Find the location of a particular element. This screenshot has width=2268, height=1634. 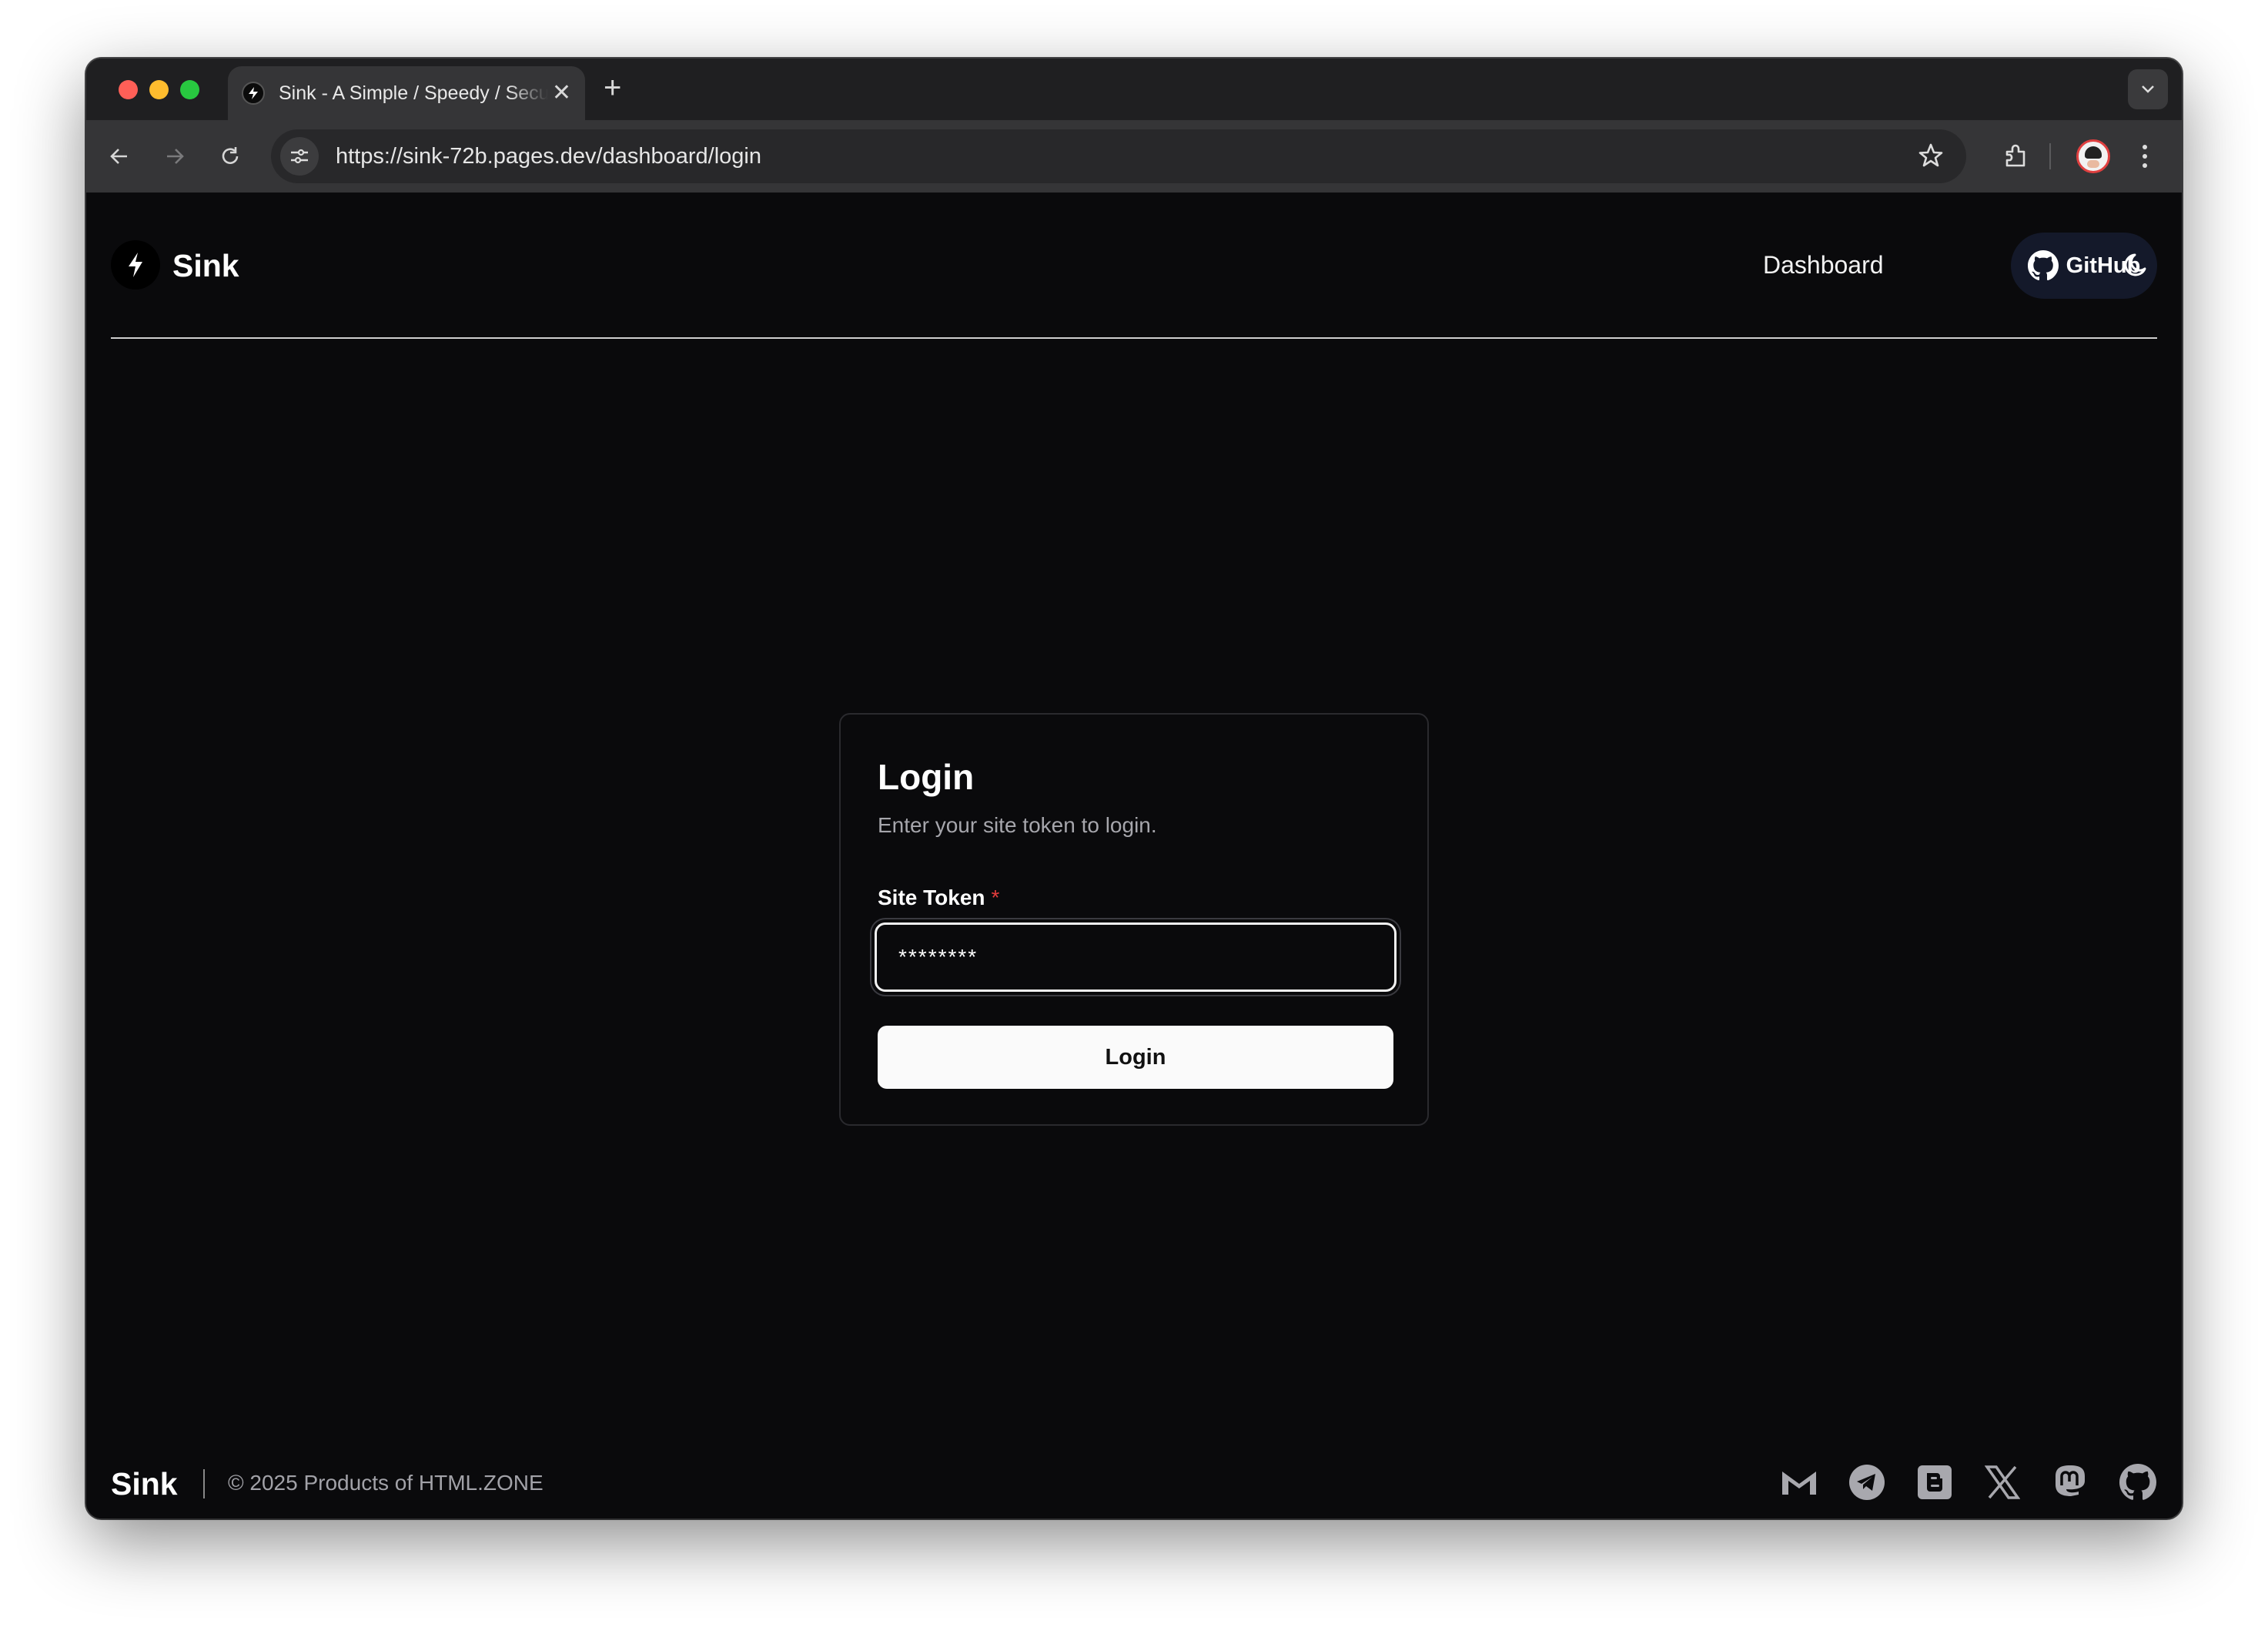

puzzle-icon is located at coordinates (2015, 155).